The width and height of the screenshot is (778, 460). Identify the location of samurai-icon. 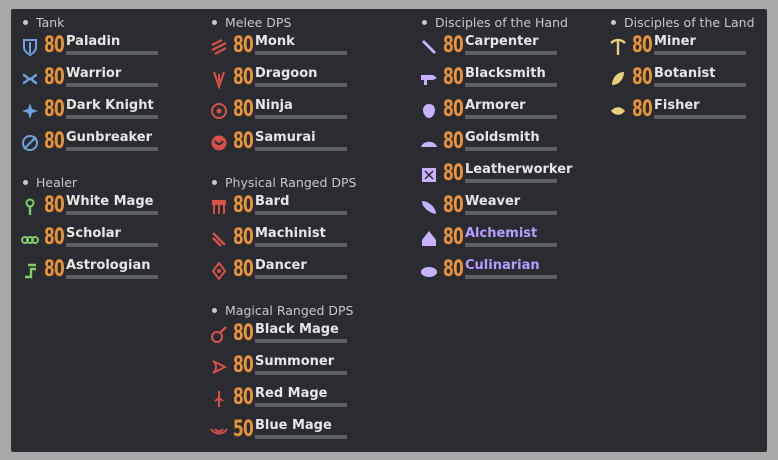
(219, 143).